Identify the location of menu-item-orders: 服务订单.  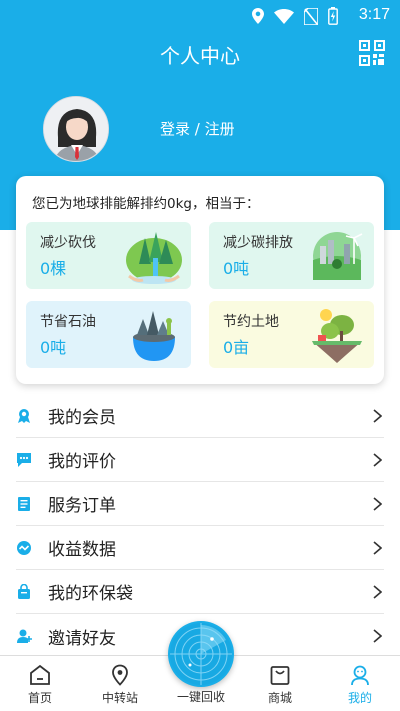
(200, 504).